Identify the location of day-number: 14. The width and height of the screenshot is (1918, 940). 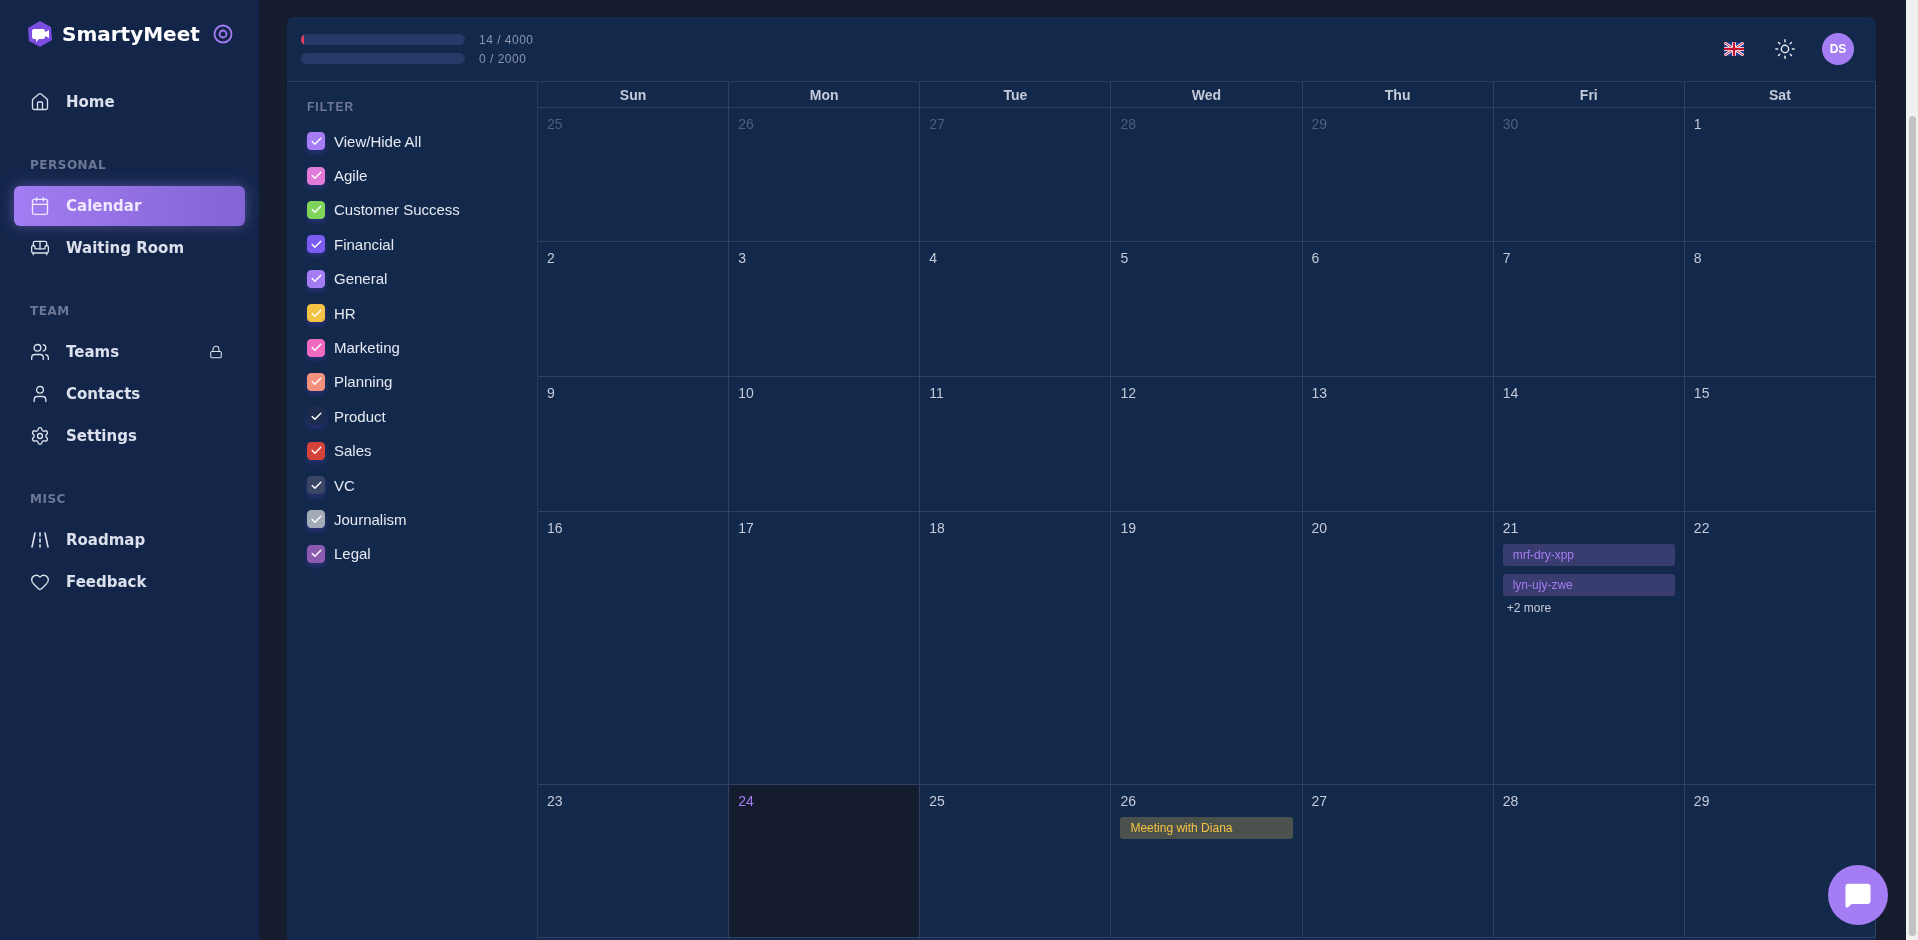
(1510, 393).